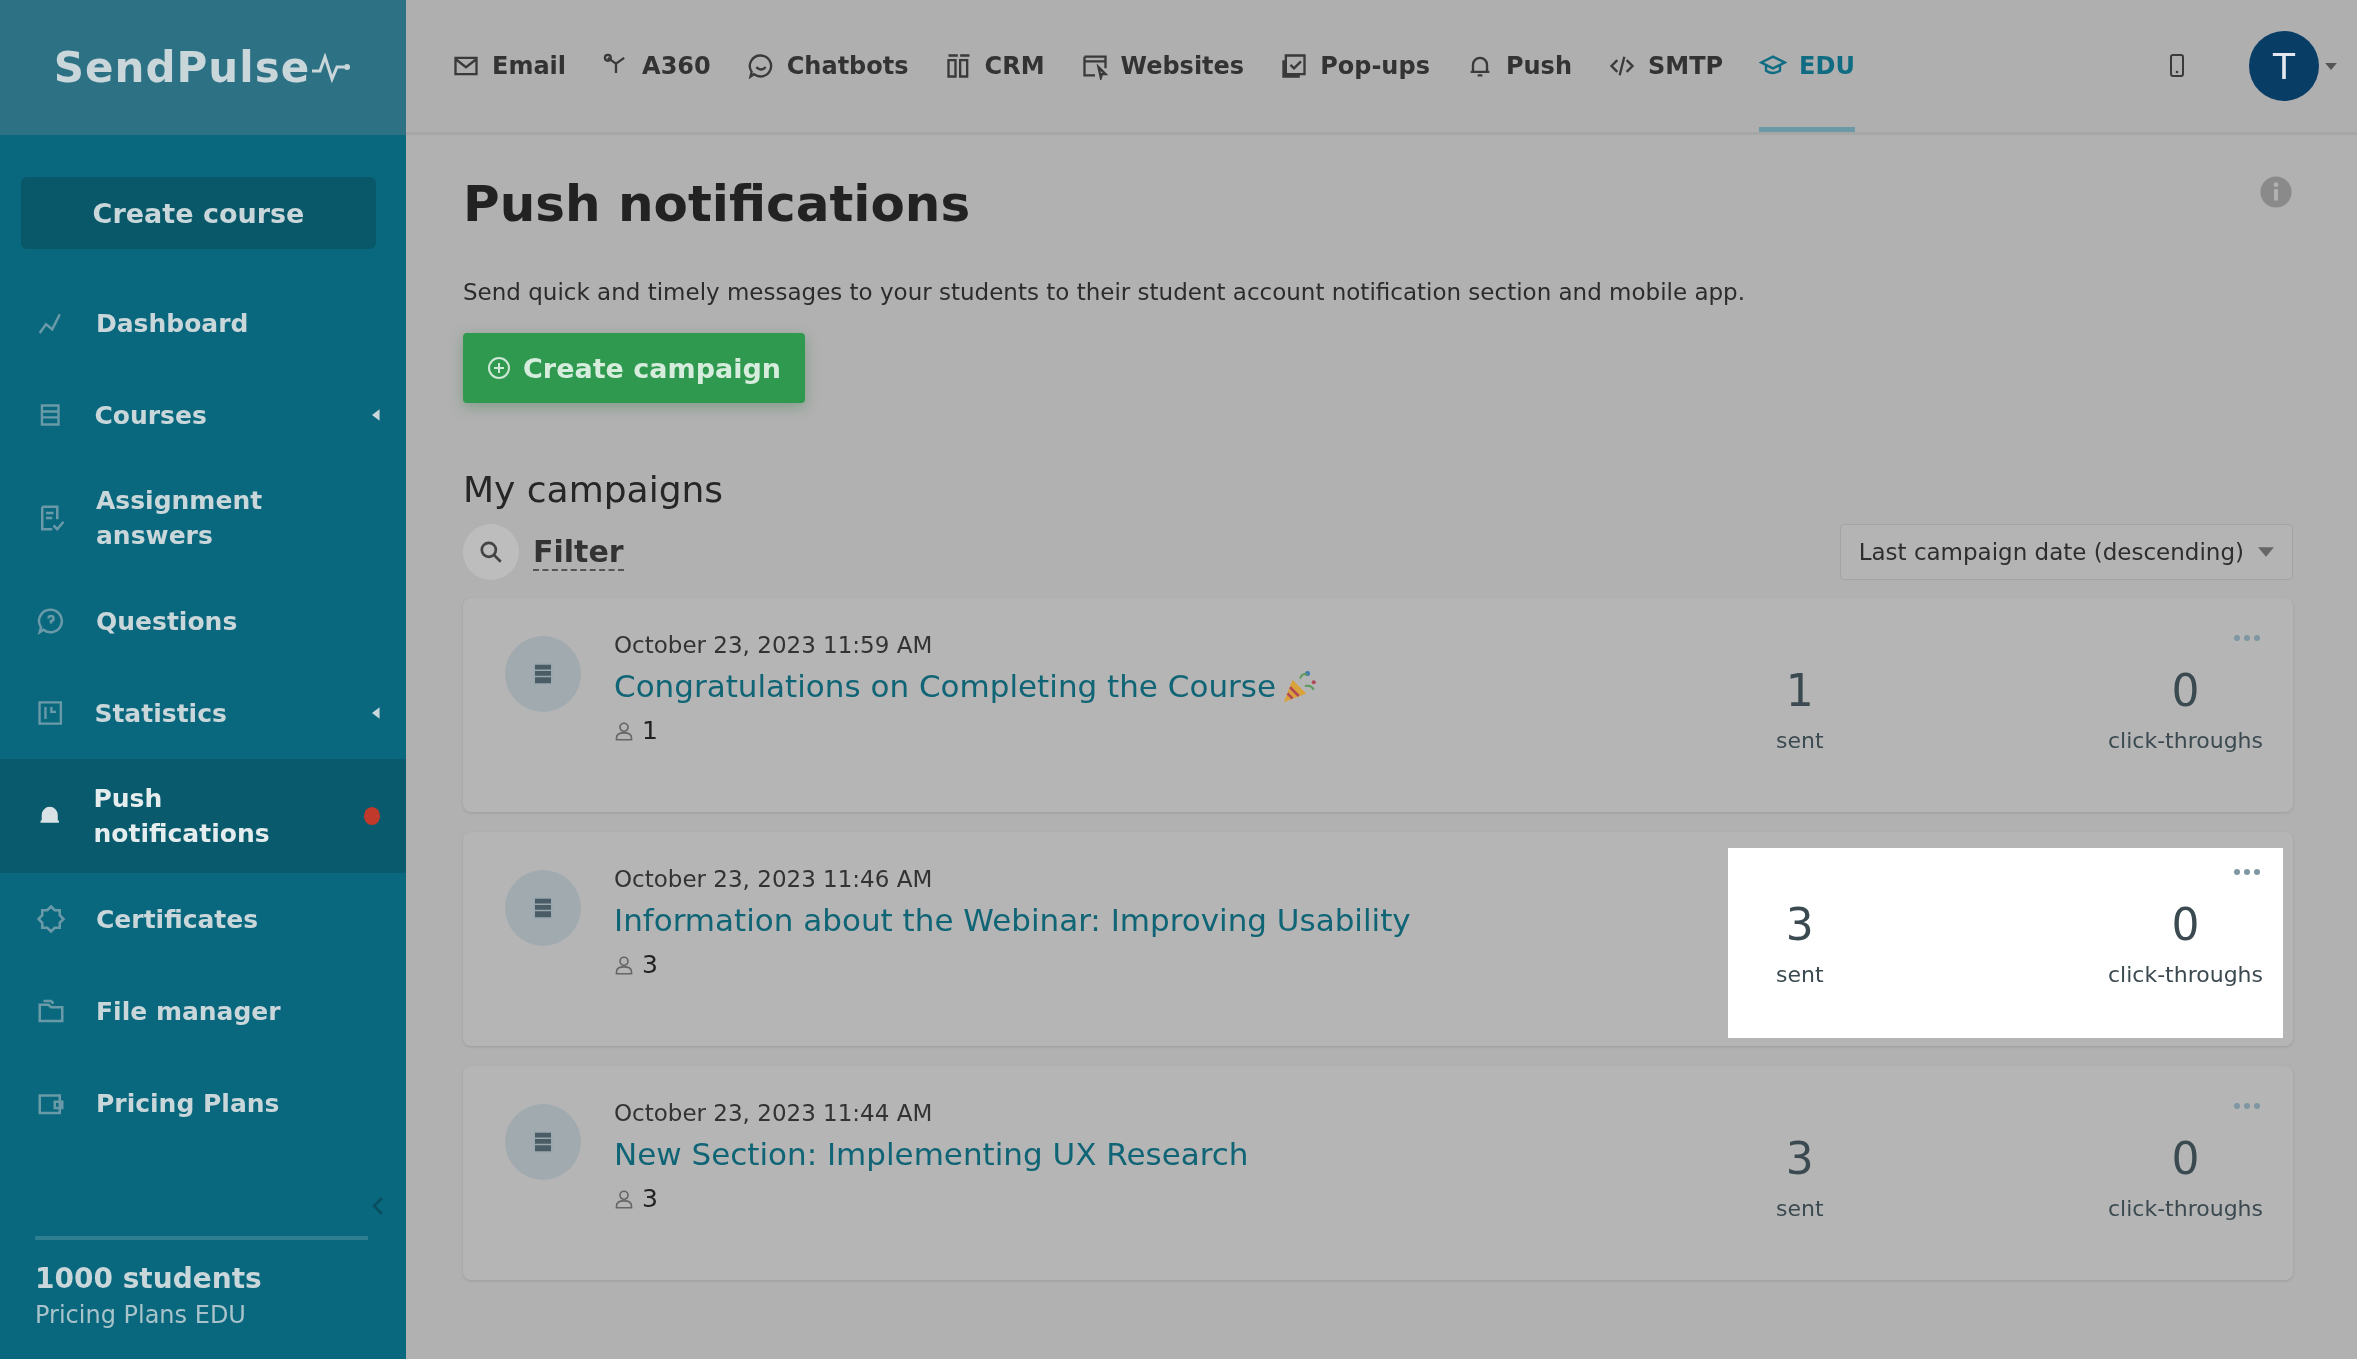  I want to click on sent-count: 1, so click(1799, 690).